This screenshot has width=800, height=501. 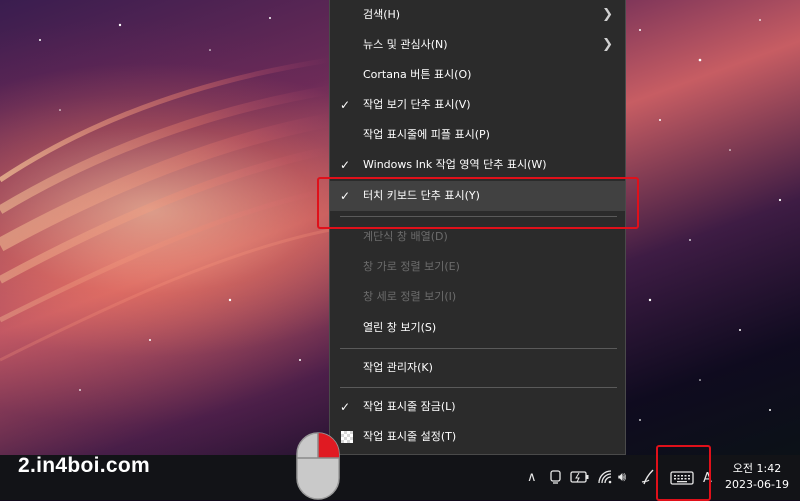 What do you see at coordinates (605, 477) in the screenshot?
I see `wifi-icon` at bounding box center [605, 477].